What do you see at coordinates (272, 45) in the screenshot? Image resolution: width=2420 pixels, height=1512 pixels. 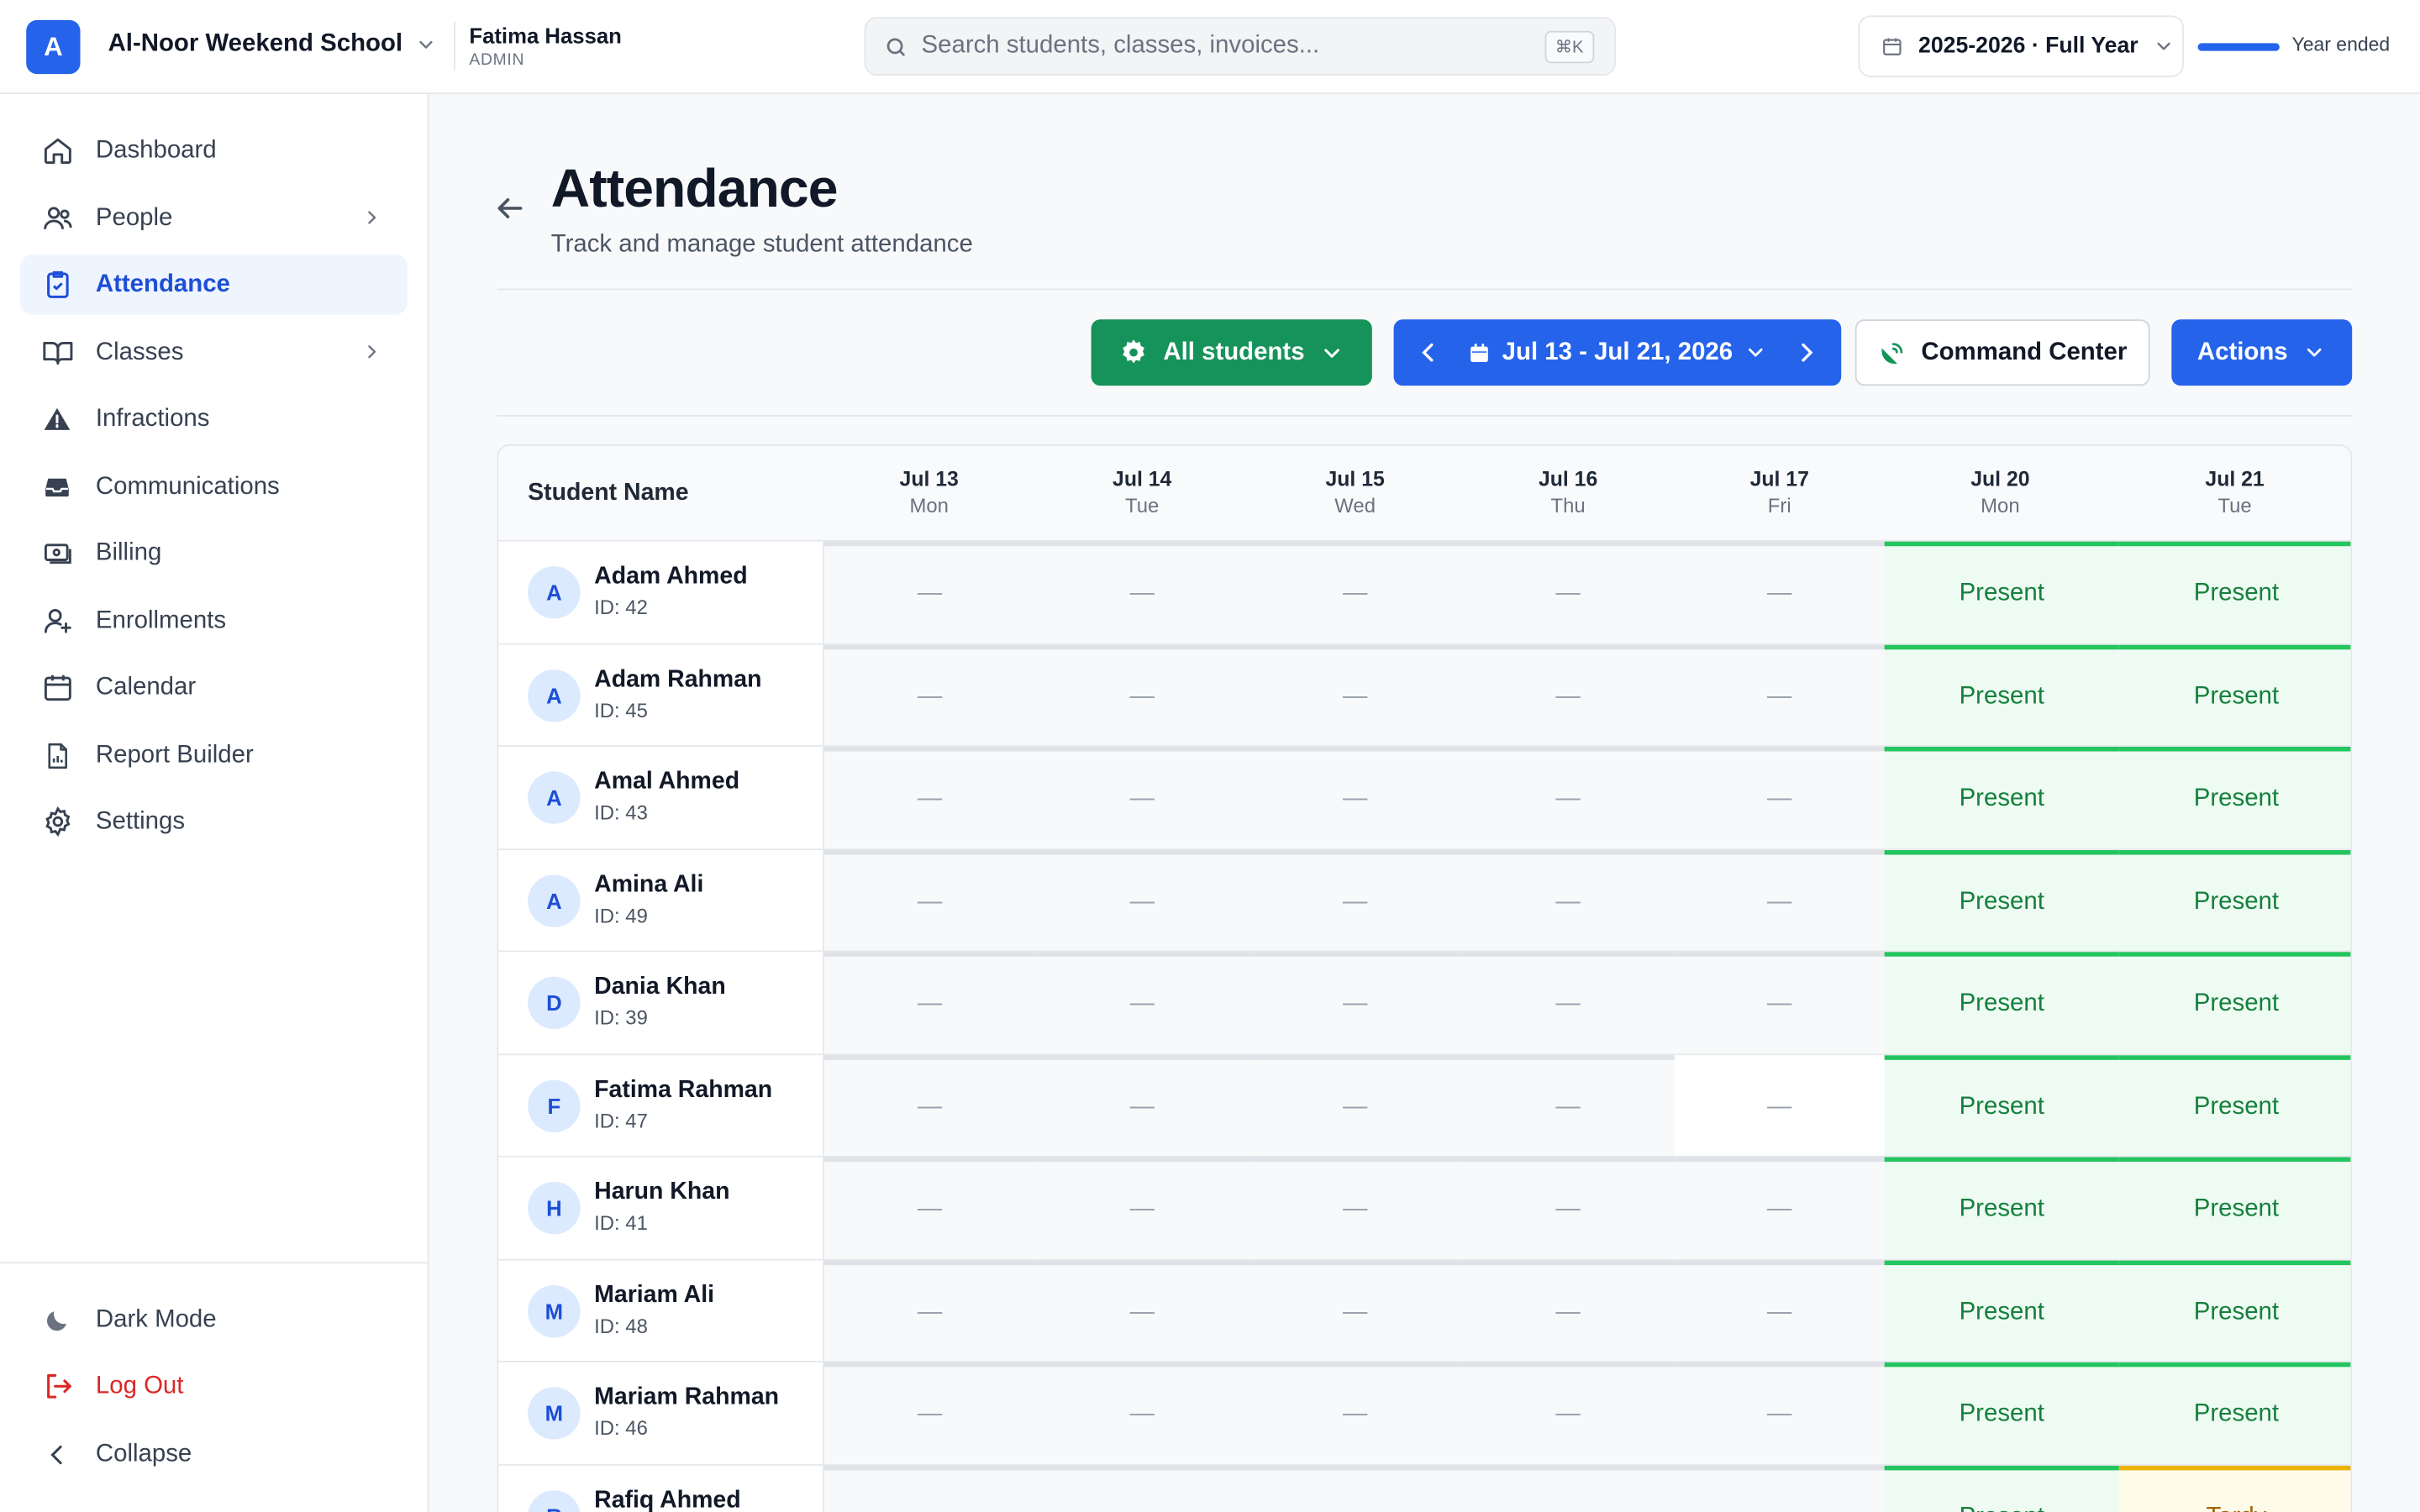 I see `school-switcher: Al-Noor Weekend School` at bounding box center [272, 45].